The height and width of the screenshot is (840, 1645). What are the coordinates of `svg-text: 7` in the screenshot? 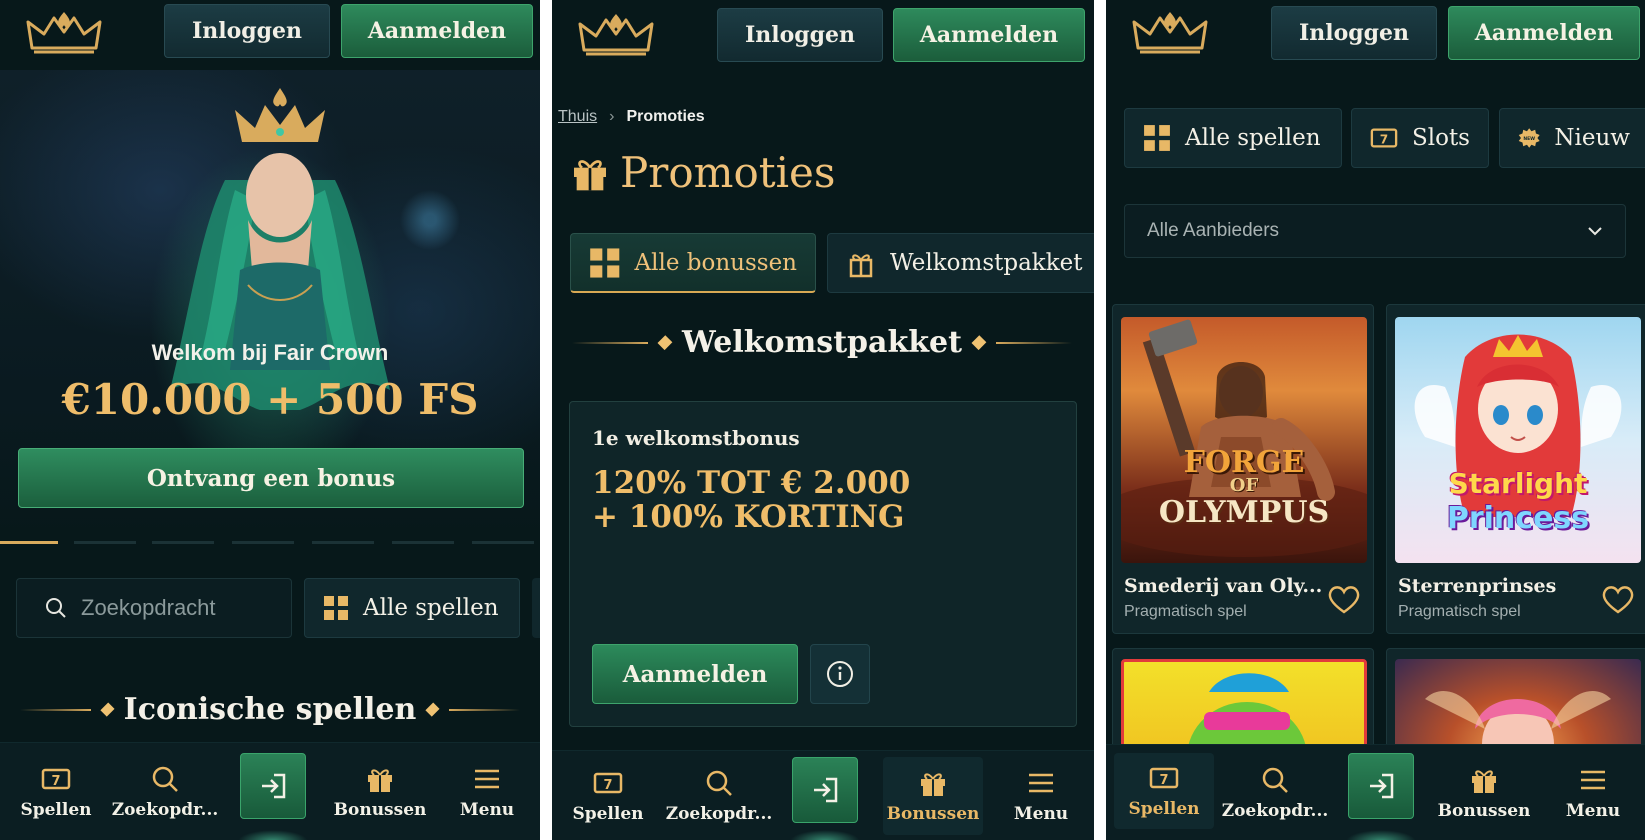 It's located at (1384, 140).